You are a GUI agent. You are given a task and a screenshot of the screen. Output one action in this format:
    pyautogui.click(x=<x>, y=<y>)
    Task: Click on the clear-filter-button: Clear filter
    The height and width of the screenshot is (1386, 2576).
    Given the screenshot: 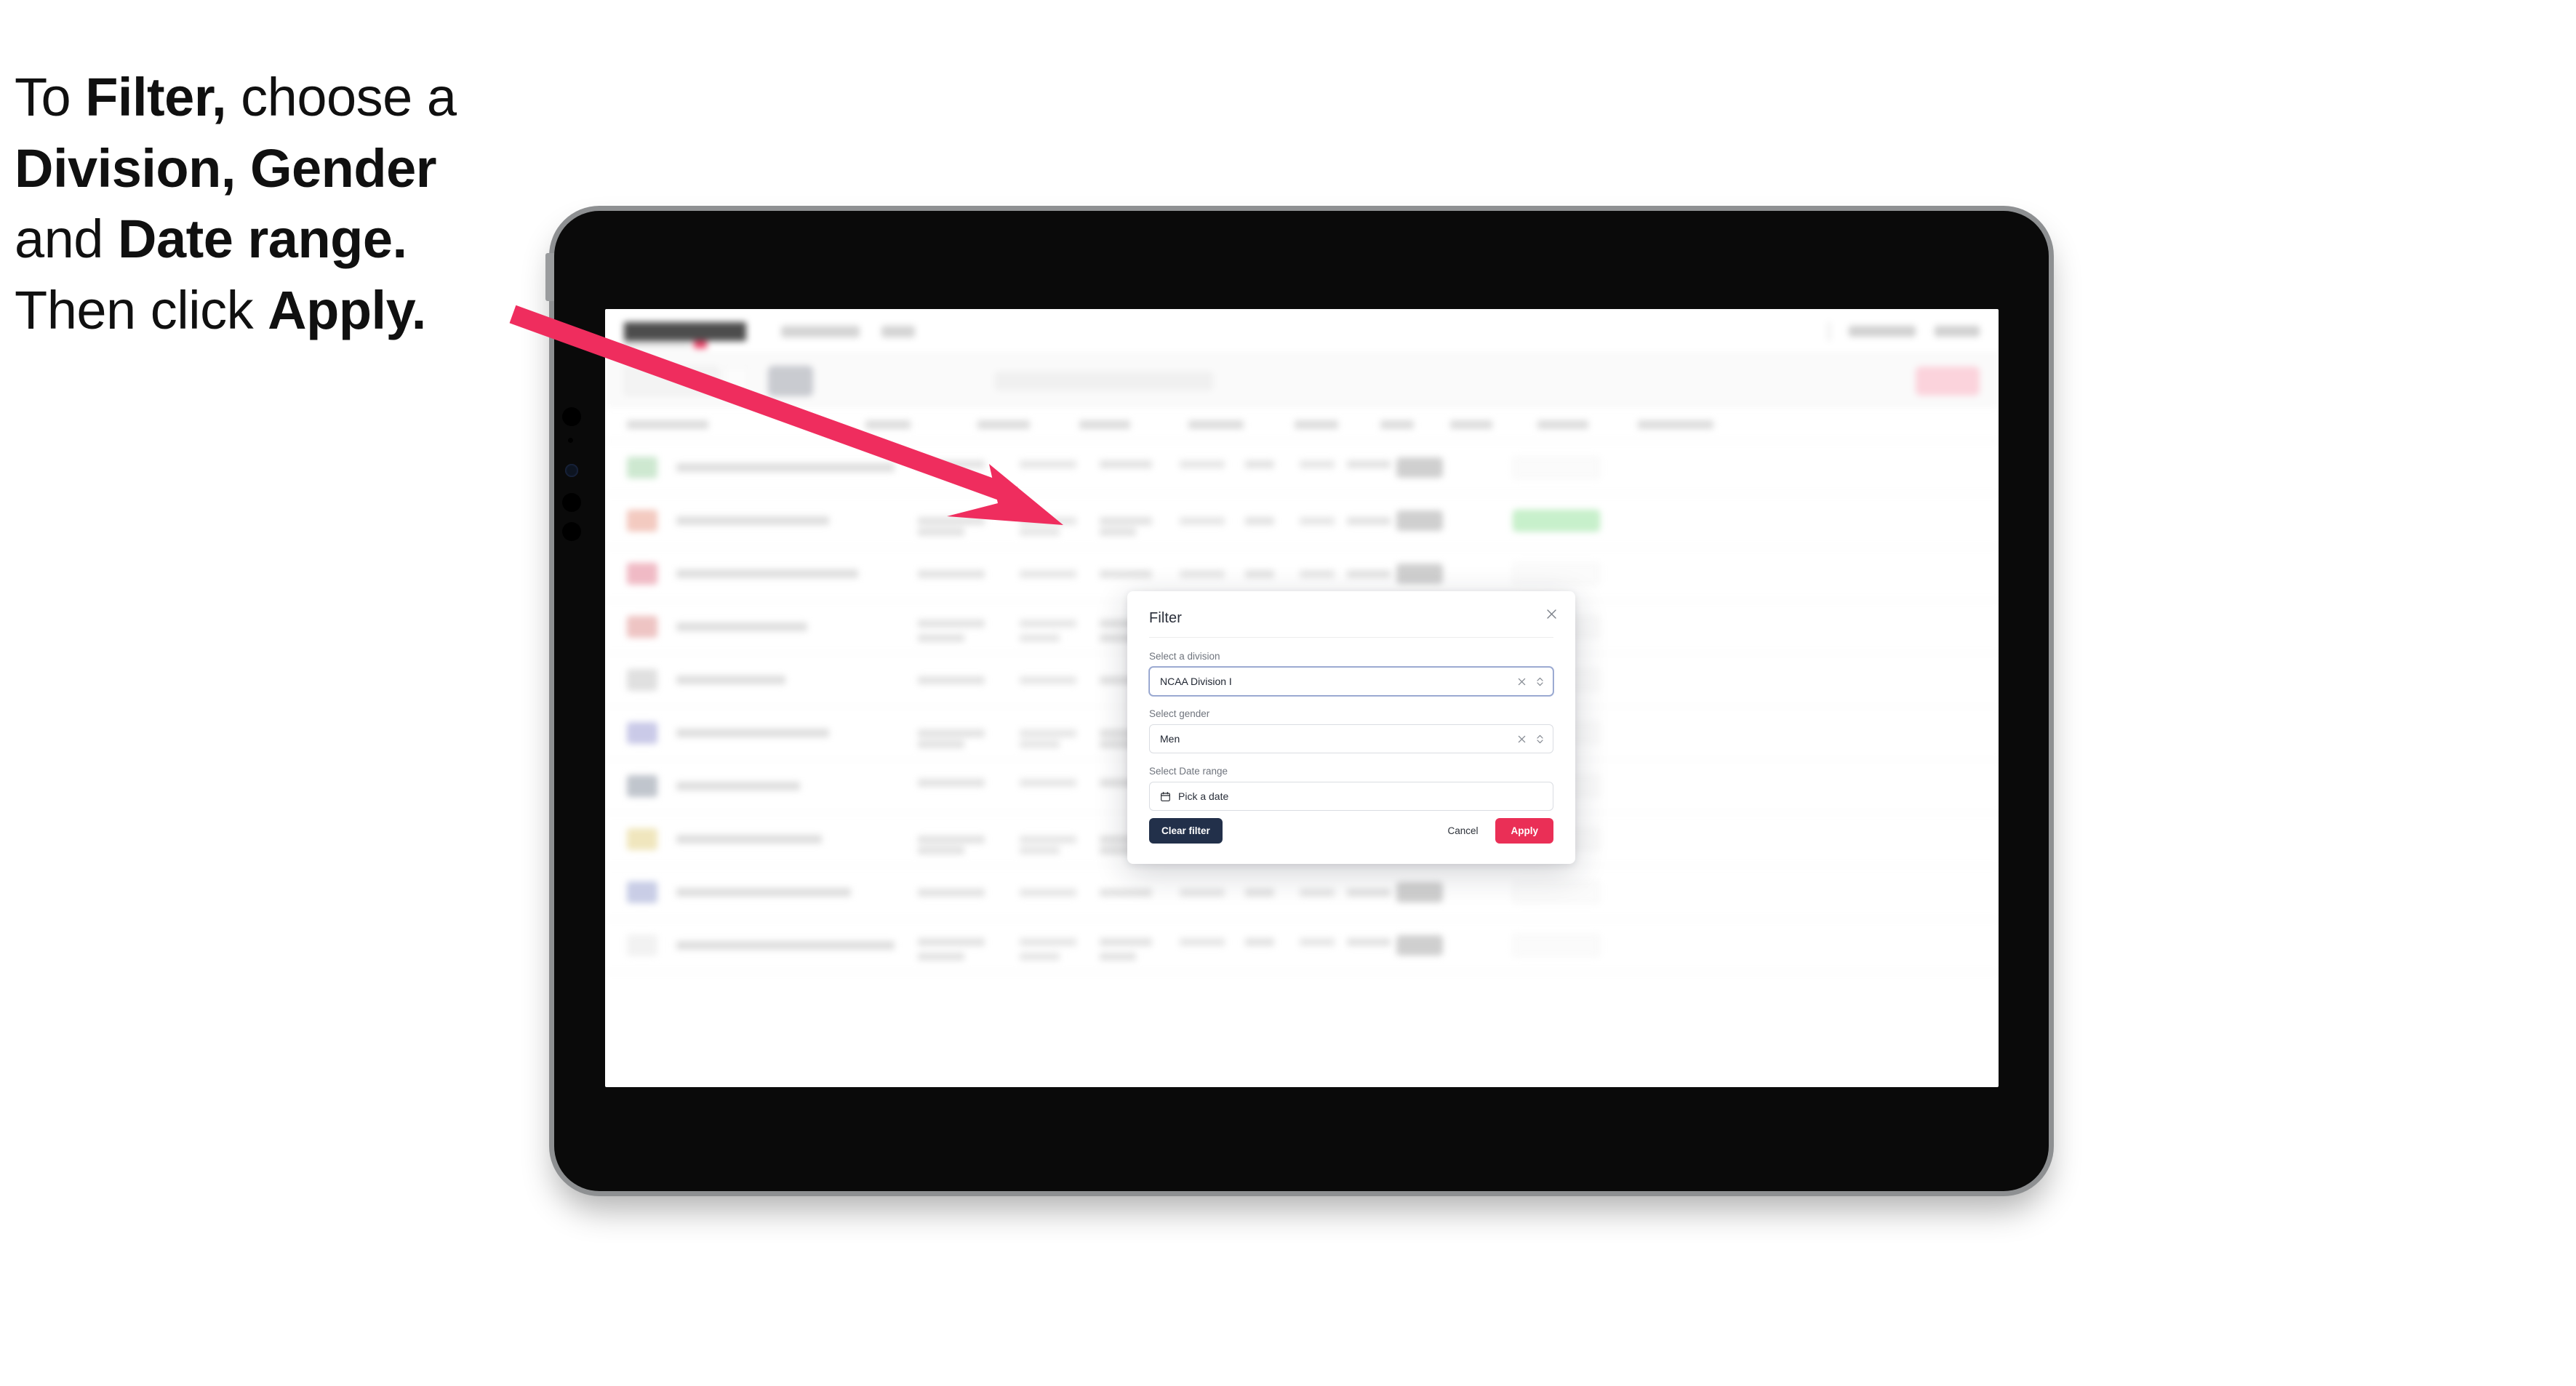 What is the action you would take?
    pyautogui.click(x=1186, y=831)
    